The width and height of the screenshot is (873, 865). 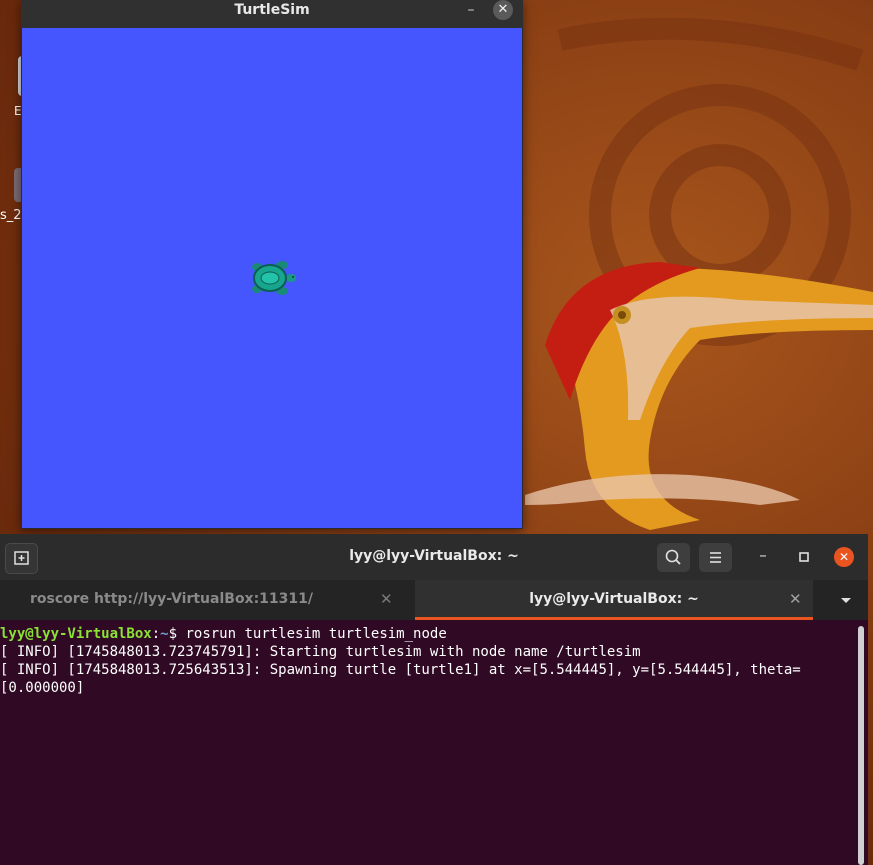 I want to click on hamburger-menu-icon, so click(x=715, y=557).